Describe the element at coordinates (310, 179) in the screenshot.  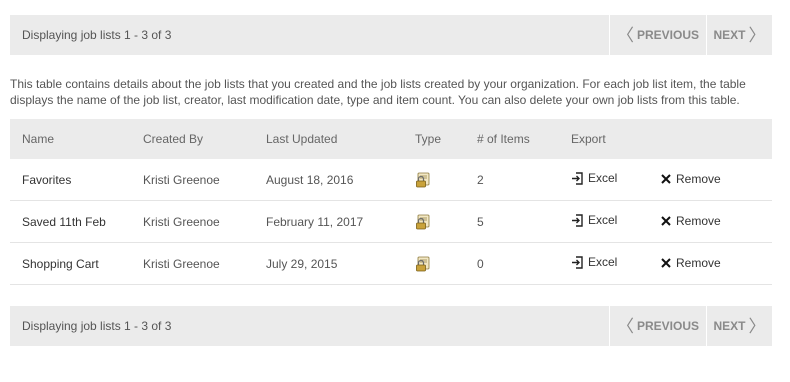
I see `last-updated: August 18, 2016` at that location.